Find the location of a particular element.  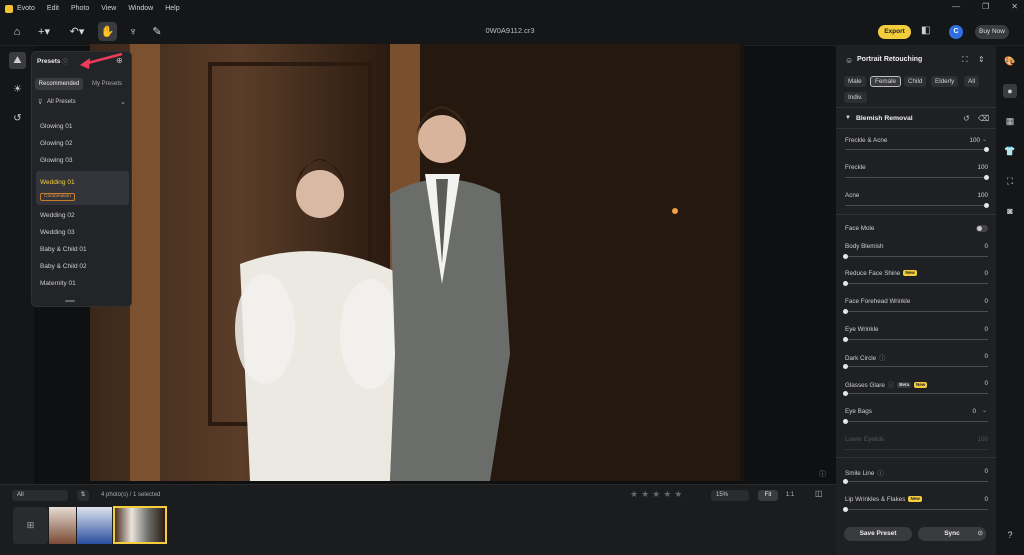

palette-icon: 🎨 is located at coordinates (1010, 61).